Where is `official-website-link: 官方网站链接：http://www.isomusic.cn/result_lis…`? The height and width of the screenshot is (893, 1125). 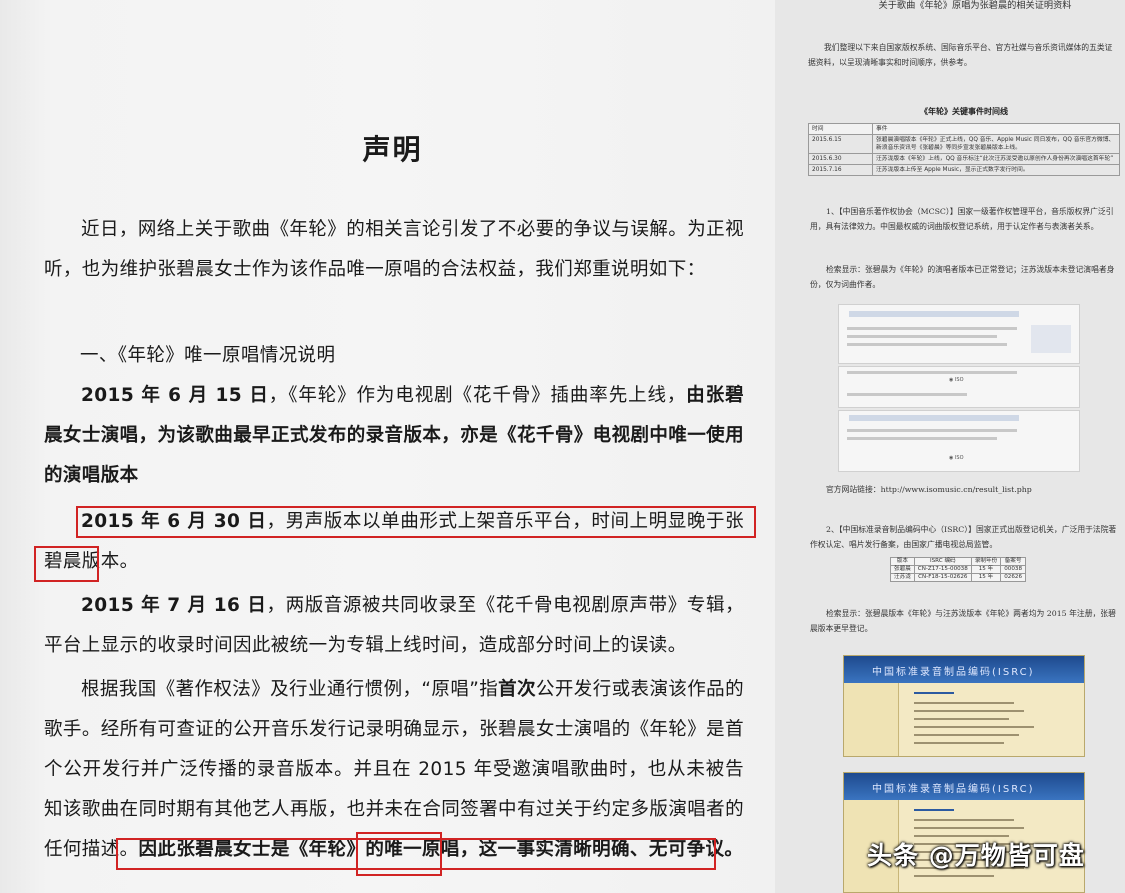
official-website-link: 官方网站链接：http://www.isomusic.cn/result_lis… is located at coordinates (929, 489).